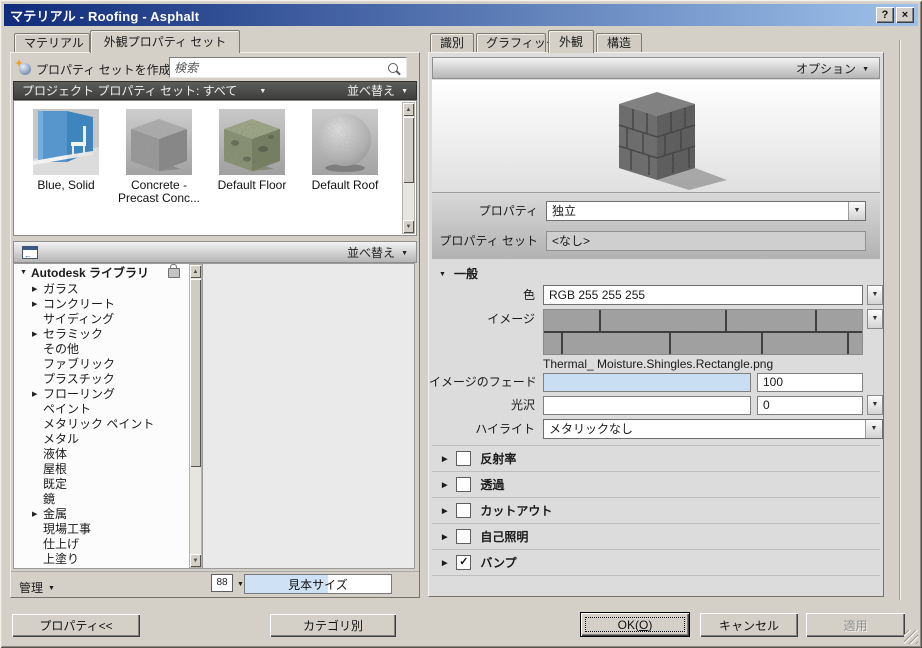  Describe the element at coordinates (461, 15) in the screenshot. I see `title-bar: マテリアル - Roofing - Asphalt ? ×` at that location.